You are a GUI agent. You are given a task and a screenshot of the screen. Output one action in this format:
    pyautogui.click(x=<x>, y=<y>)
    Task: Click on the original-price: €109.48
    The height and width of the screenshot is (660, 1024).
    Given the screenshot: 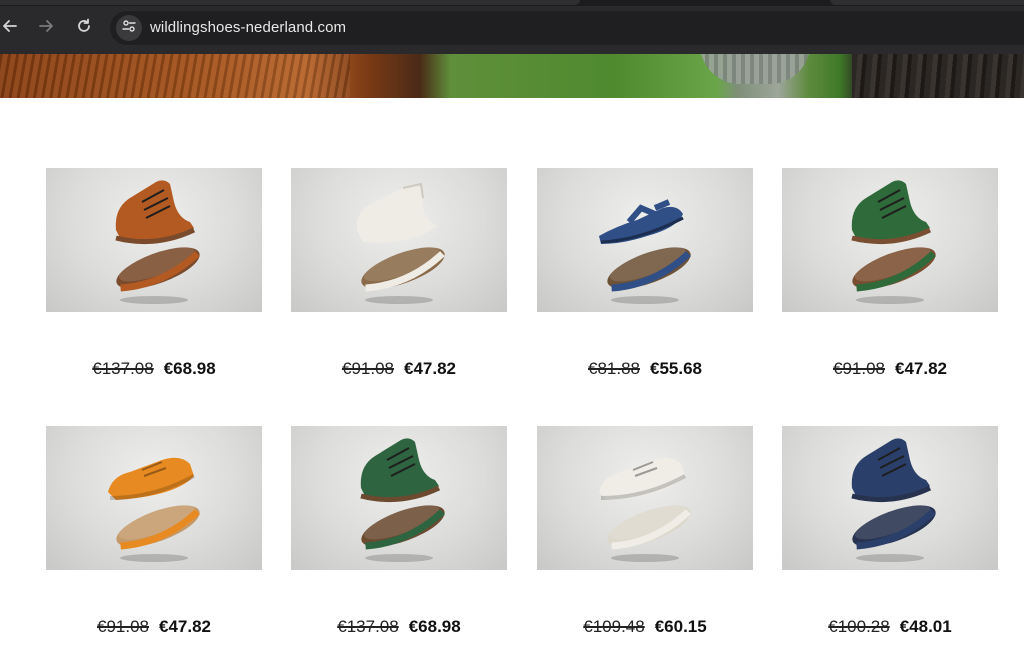 What is the action you would take?
    pyautogui.click(x=614, y=626)
    